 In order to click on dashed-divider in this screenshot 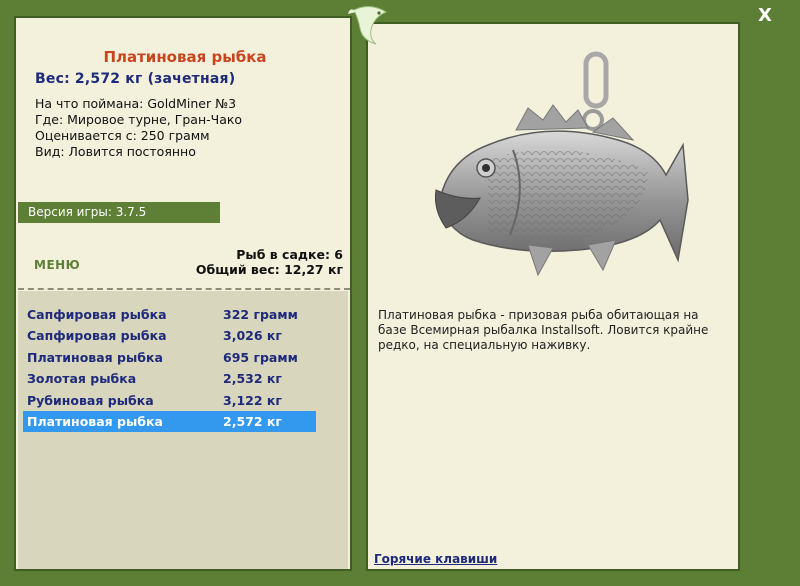, I will do `click(184, 289)`.